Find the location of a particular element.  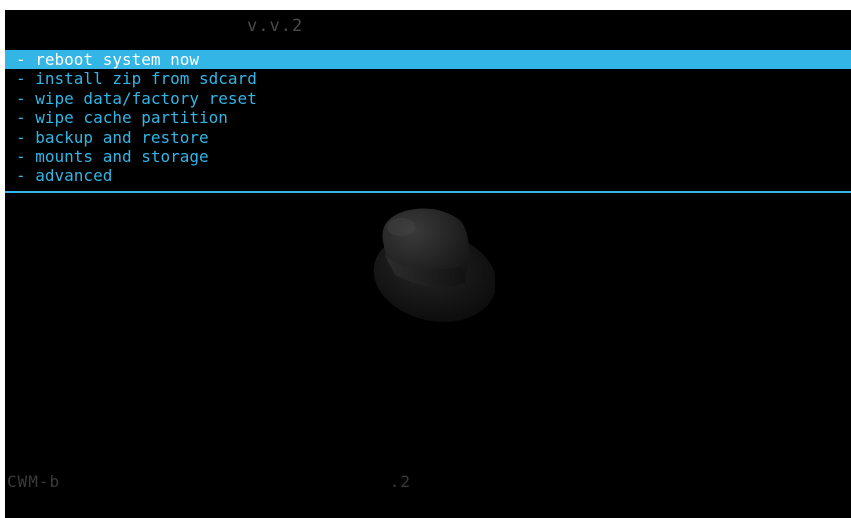

recovery-version-title: v.v.2 is located at coordinates (275, 26).